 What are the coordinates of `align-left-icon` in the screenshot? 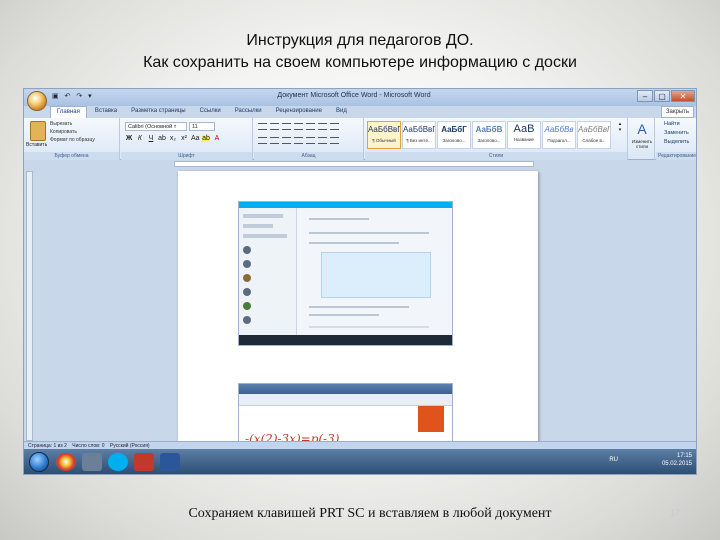 It's located at (262, 140).